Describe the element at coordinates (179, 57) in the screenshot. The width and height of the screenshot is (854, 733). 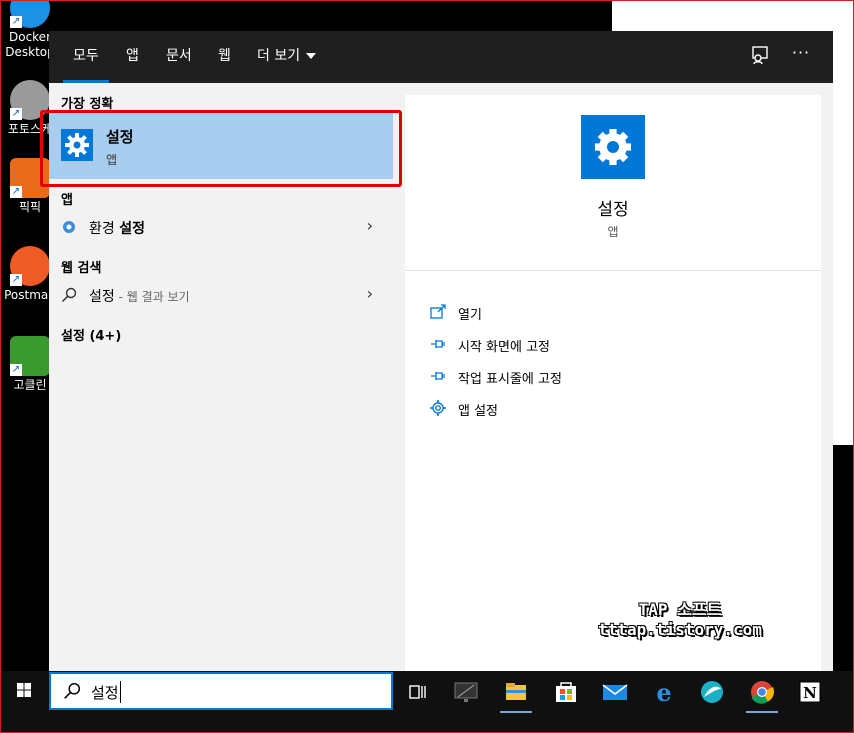
I see `tab-documents: 문서` at that location.